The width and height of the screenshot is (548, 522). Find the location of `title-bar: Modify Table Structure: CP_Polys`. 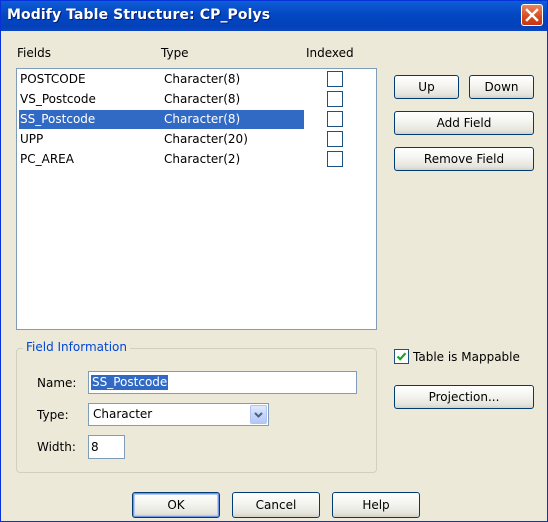

title-bar: Modify Table Structure: CP_Polys is located at coordinates (274, 16).